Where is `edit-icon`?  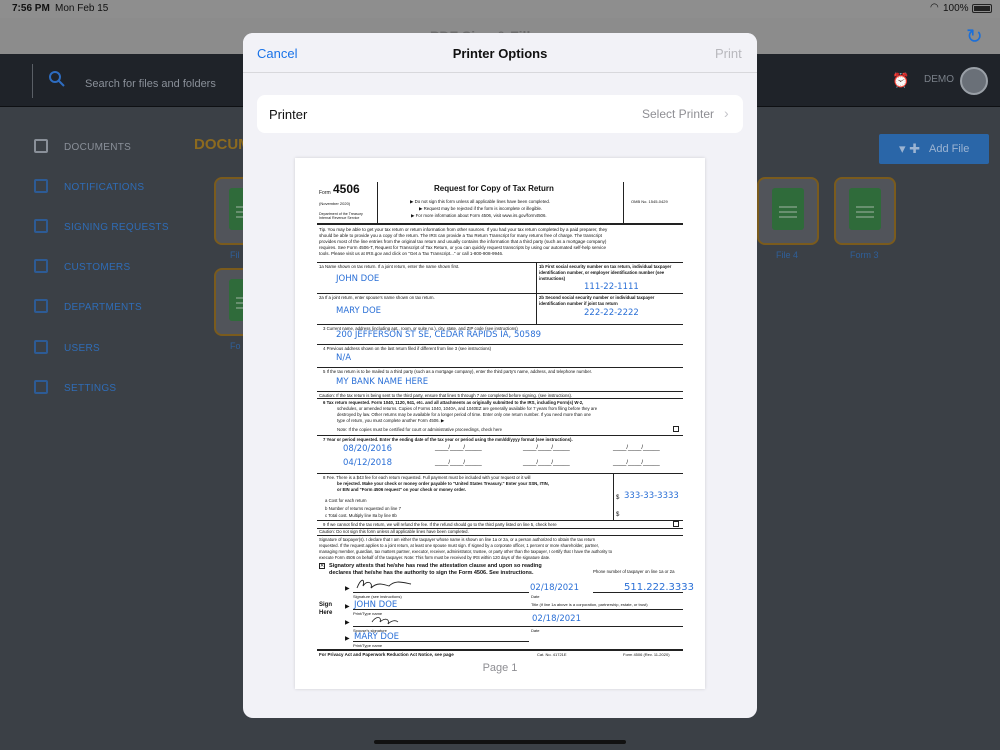 edit-icon is located at coordinates (41, 226).